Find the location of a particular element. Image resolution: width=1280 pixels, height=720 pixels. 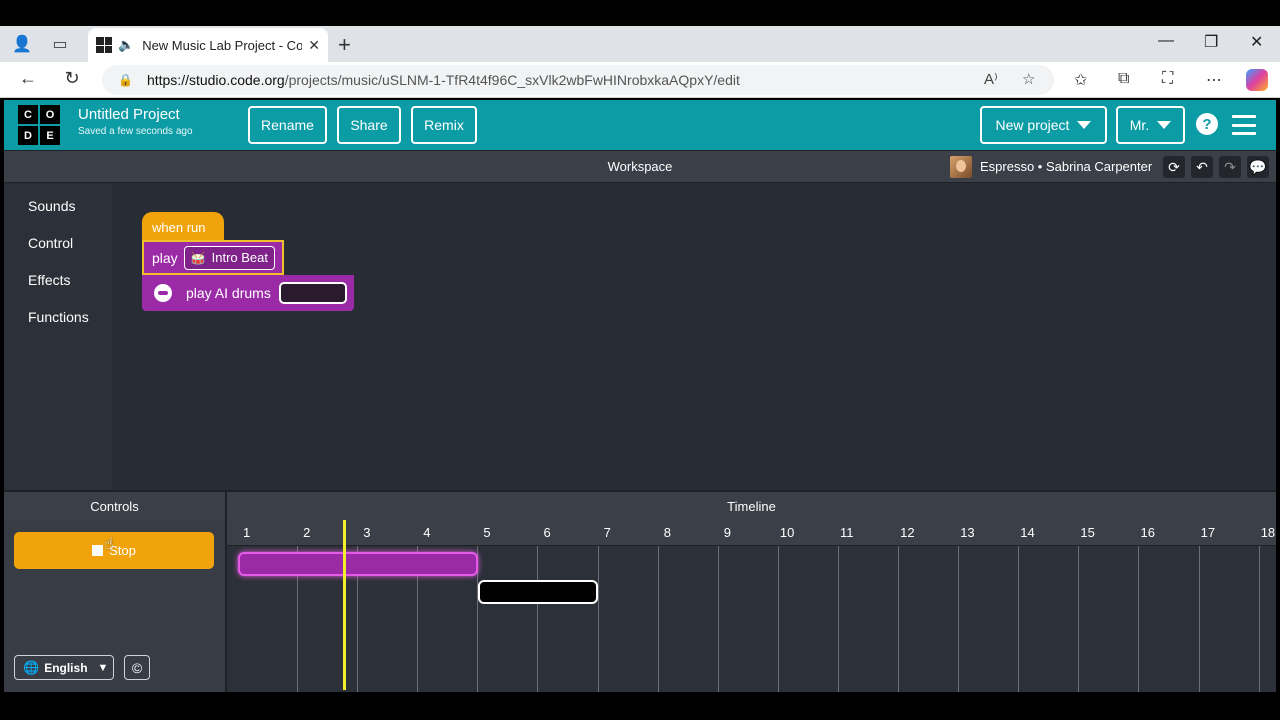

close-window-icon: ✕ is located at coordinates (1256, 42).